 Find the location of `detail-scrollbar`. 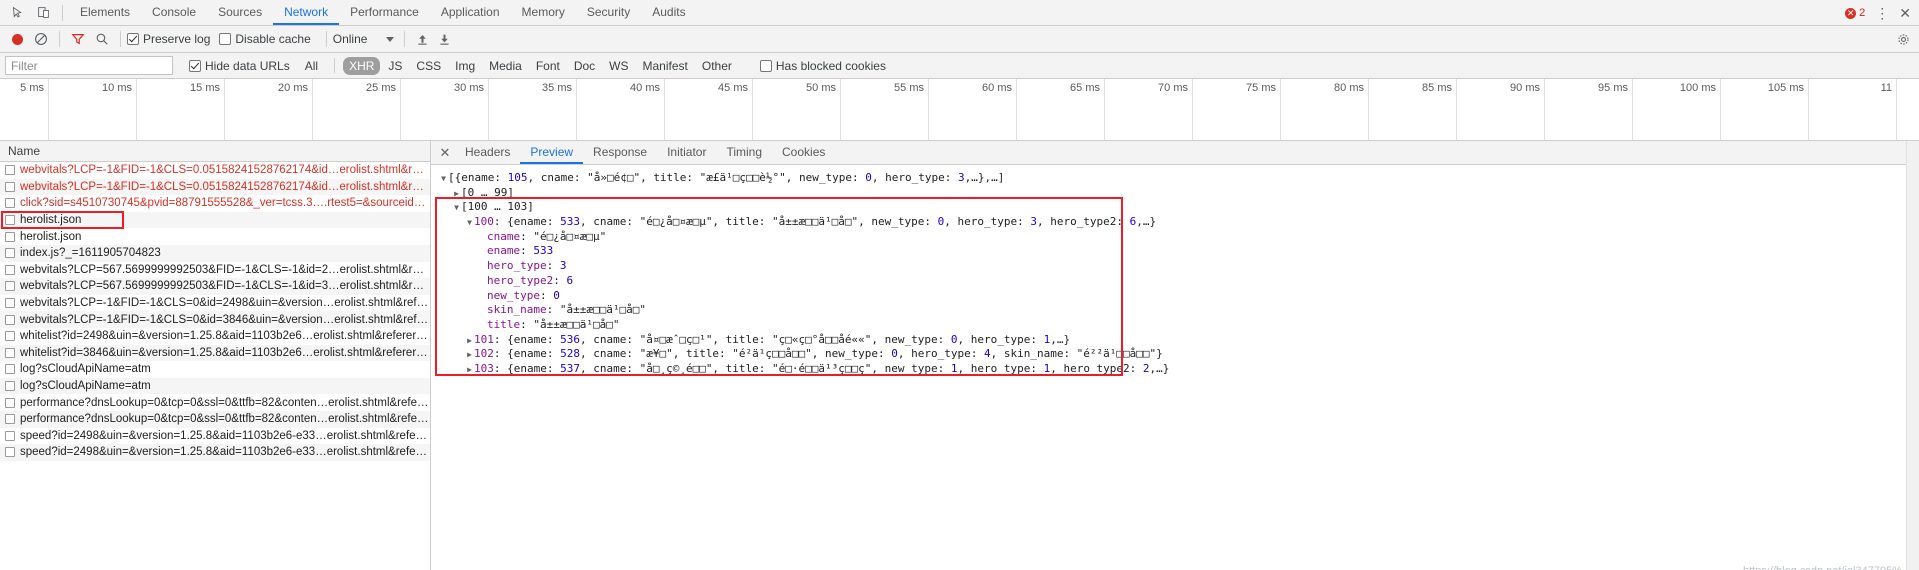

detail-scrollbar is located at coordinates (1912, 355).